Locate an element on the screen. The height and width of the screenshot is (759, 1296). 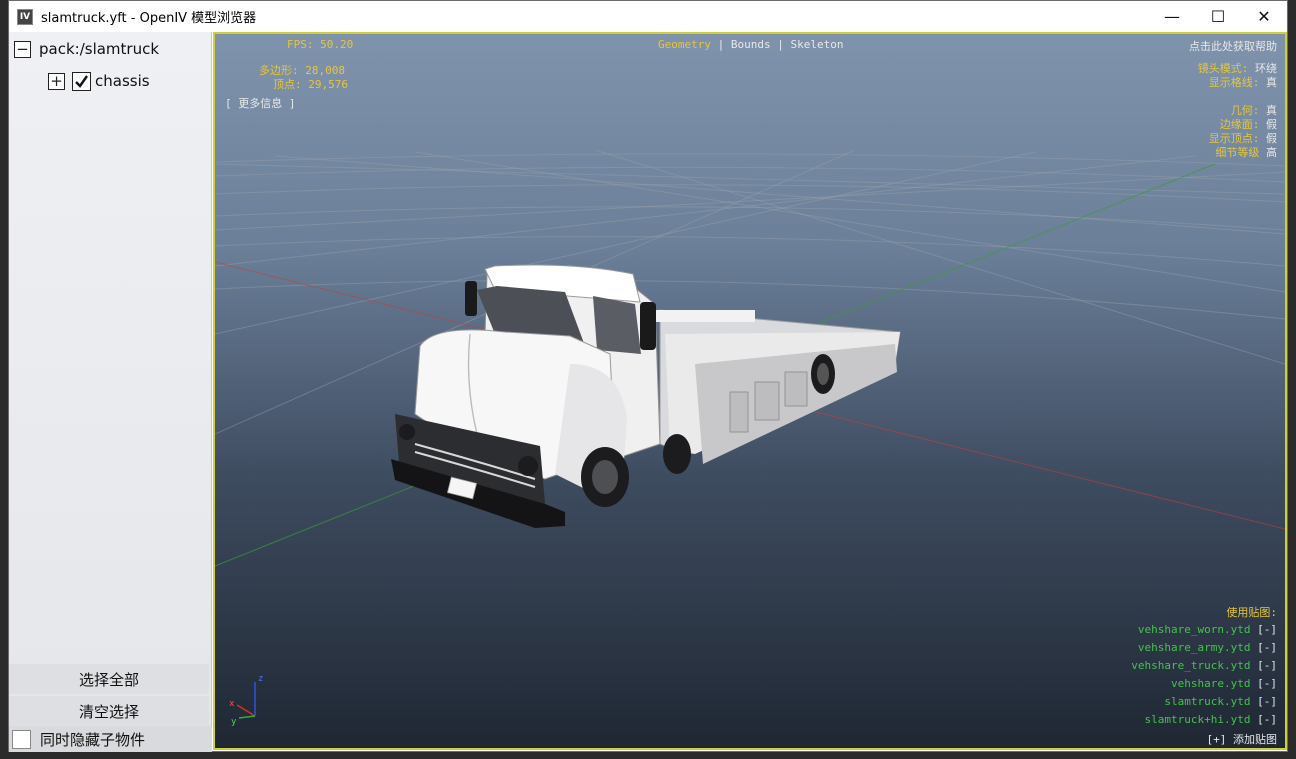
setting-edge-faces: 边缘面: 假 is located at coordinates (1237, 125).